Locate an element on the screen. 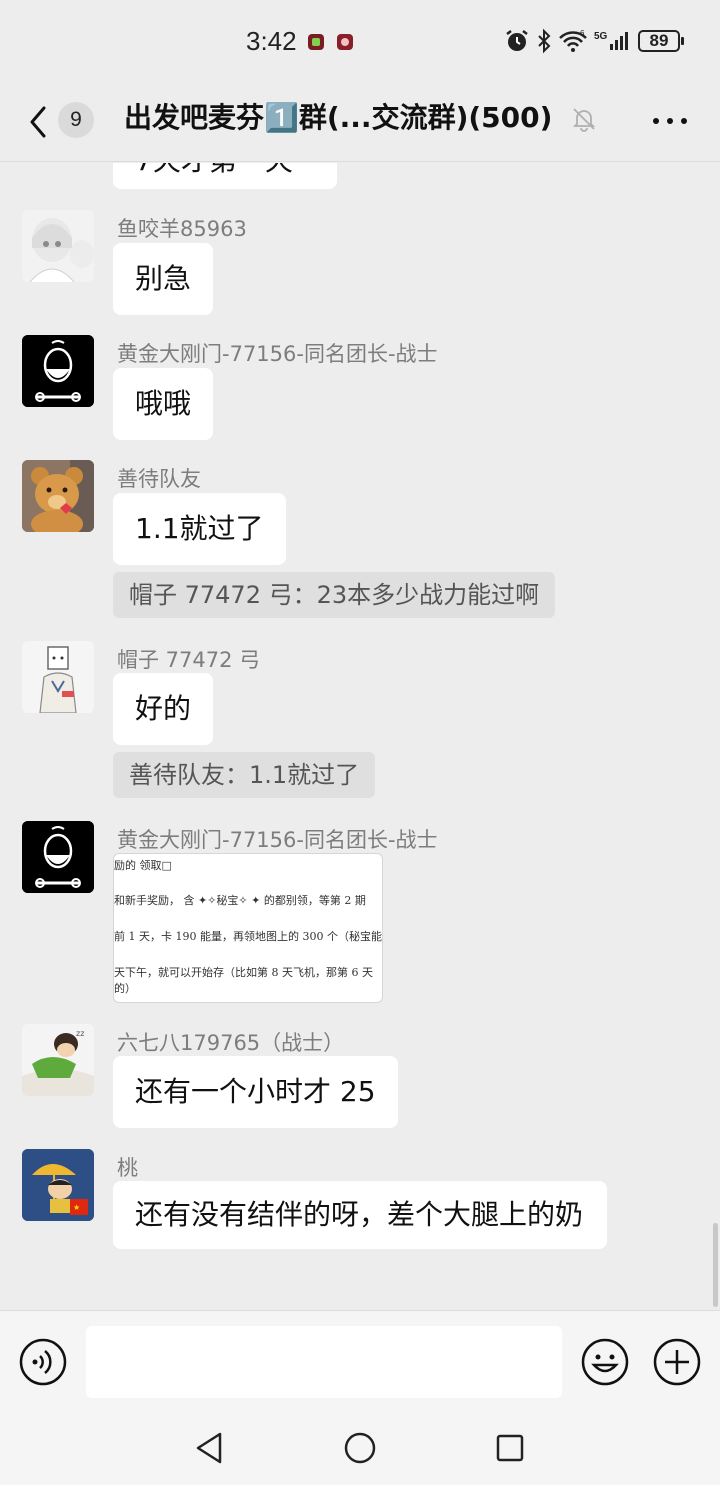 The image size is (720, 1485). message-input is located at coordinates (324, 1362).